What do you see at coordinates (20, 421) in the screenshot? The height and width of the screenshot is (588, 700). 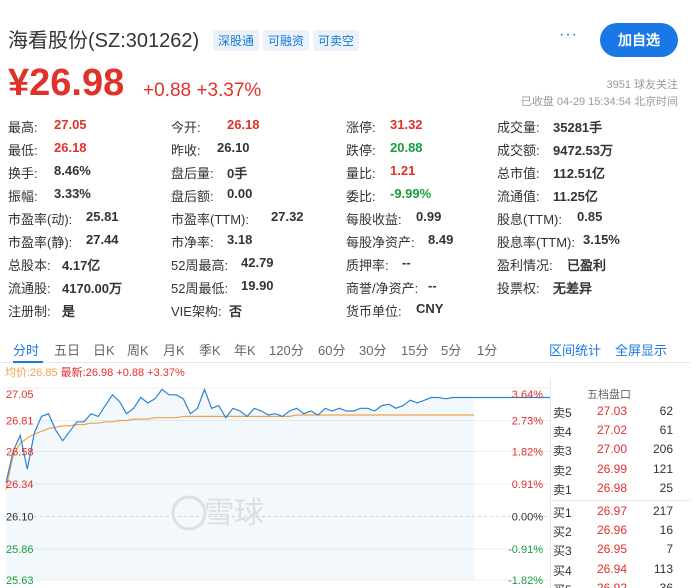 I see `y-tick-label: 26.81` at bounding box center [20, 421].